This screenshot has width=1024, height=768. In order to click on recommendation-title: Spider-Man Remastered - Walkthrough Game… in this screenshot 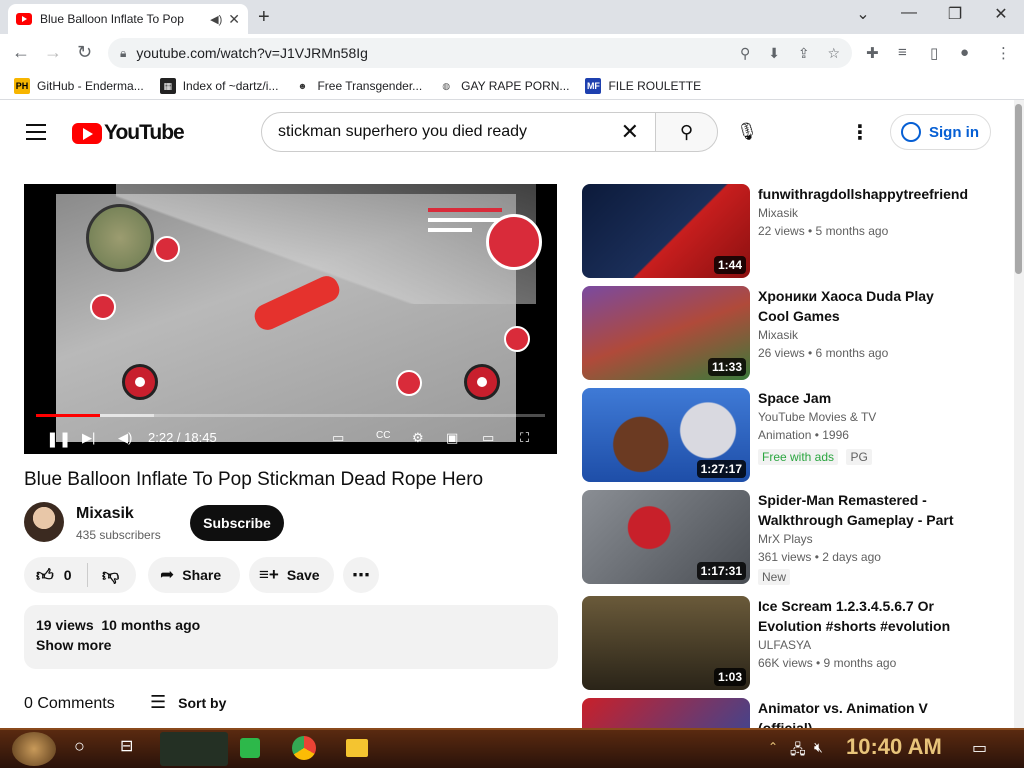, I will do `click(863, 510)`.